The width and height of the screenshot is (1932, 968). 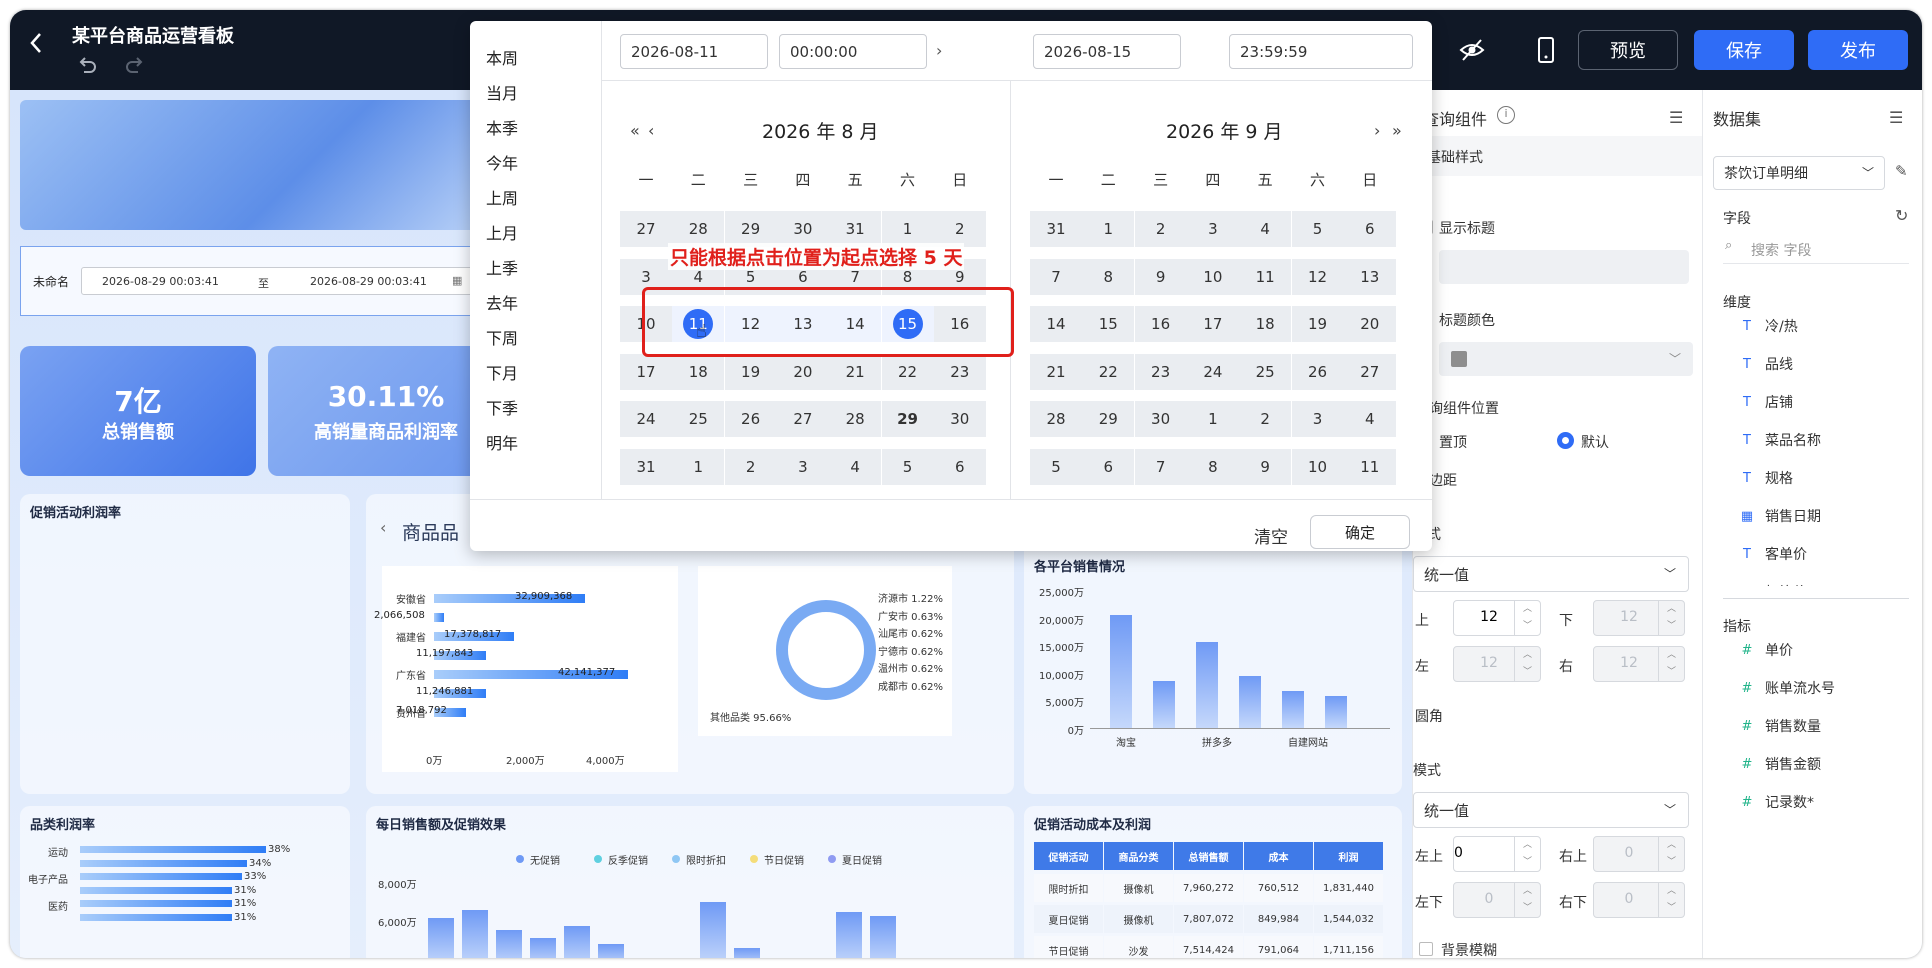 I want to click on calendar-day: 25, so click(x=698, y=419).